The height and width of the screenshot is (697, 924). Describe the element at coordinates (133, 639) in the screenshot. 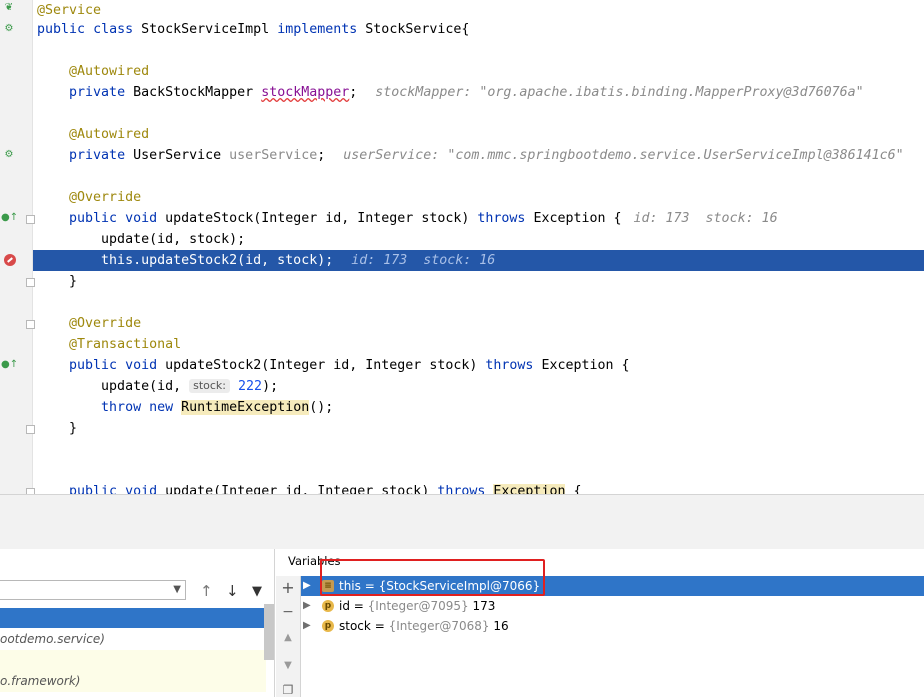

I see `frame-row: ootdemo.service)` at that location.